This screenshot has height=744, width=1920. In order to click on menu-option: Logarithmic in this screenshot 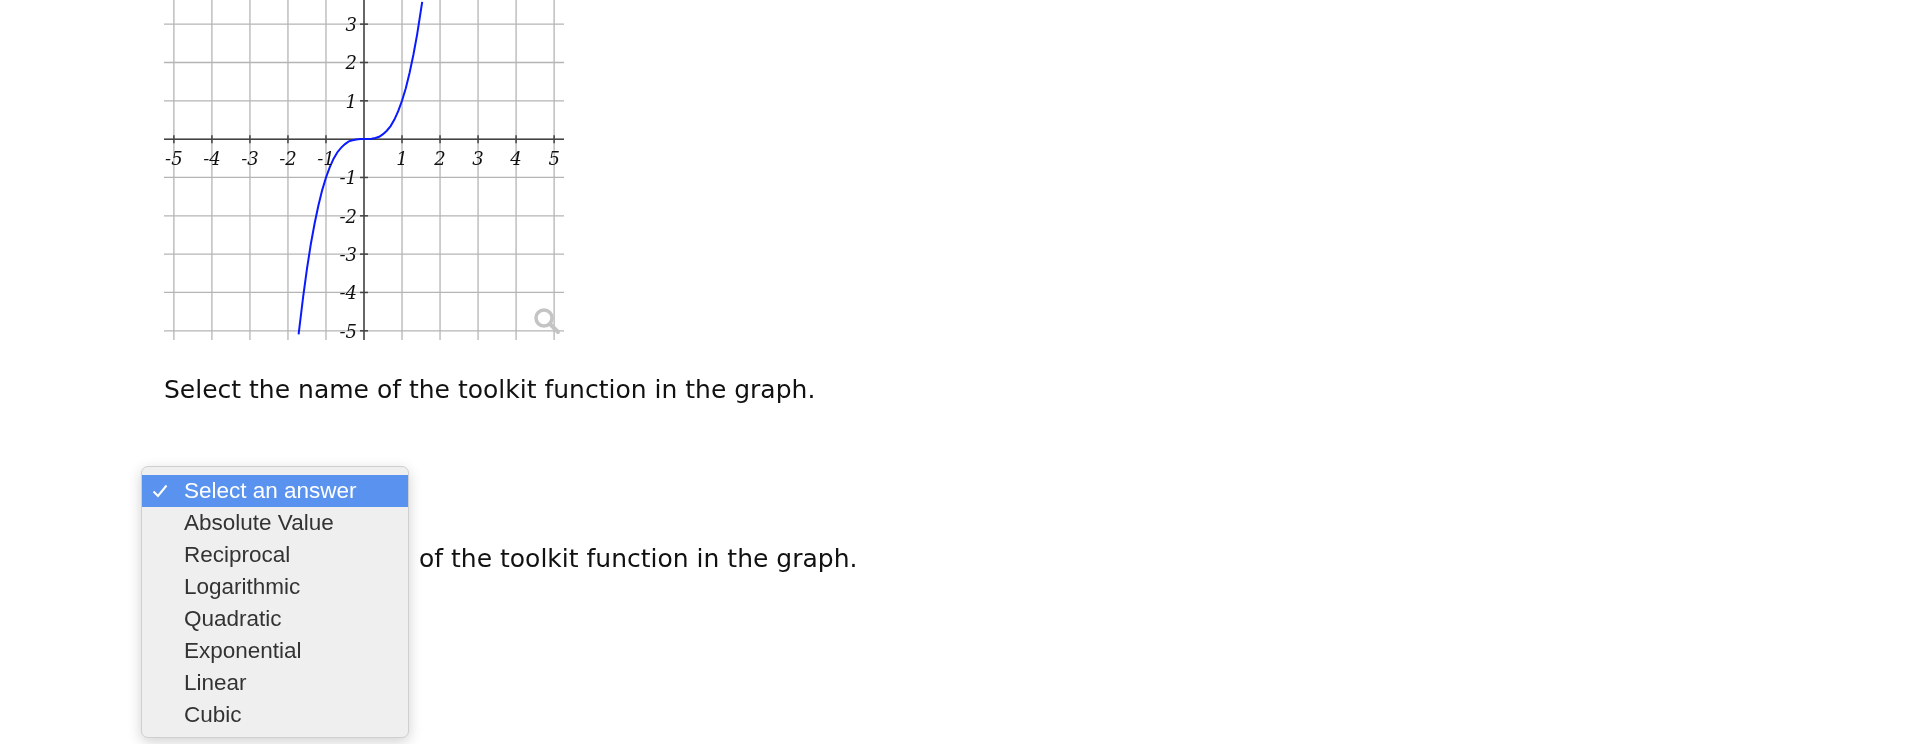, I will do `click(275, 587)`.